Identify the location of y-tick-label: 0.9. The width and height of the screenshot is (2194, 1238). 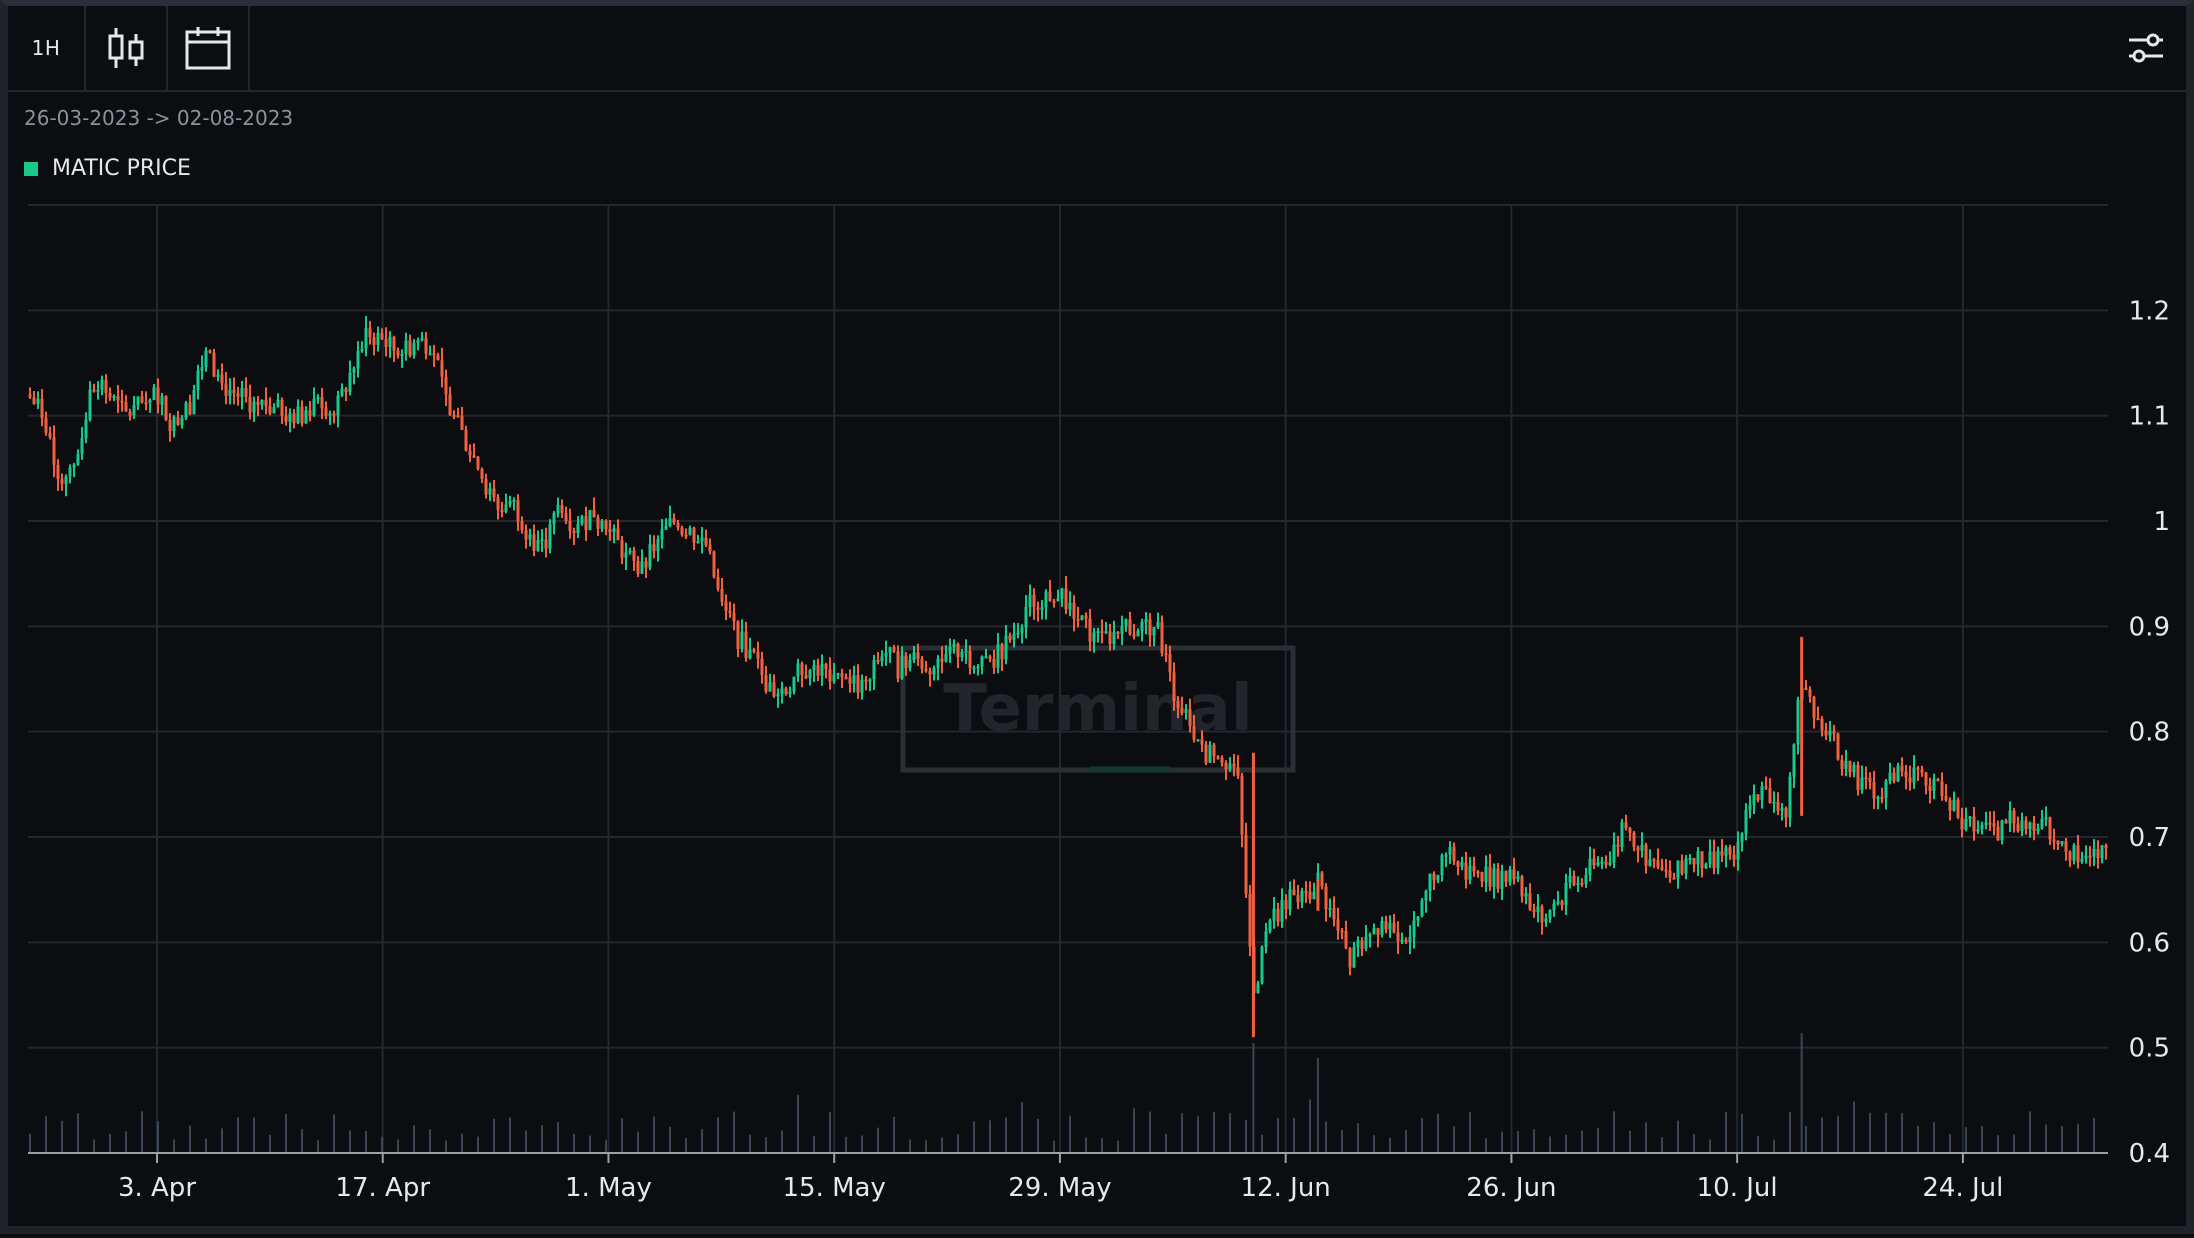
(2149, 627).